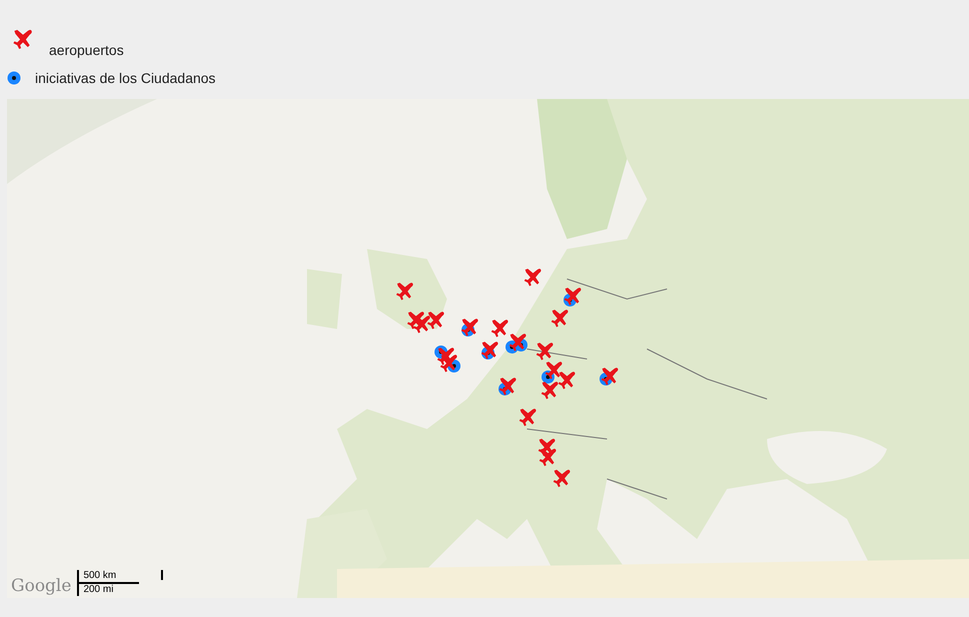 The height and width of the screenshot is (617, 969). Describe the element at coordinates (120, 583) in the screenshot. I see `scale-bar: 500 km 200 mi` at that location.